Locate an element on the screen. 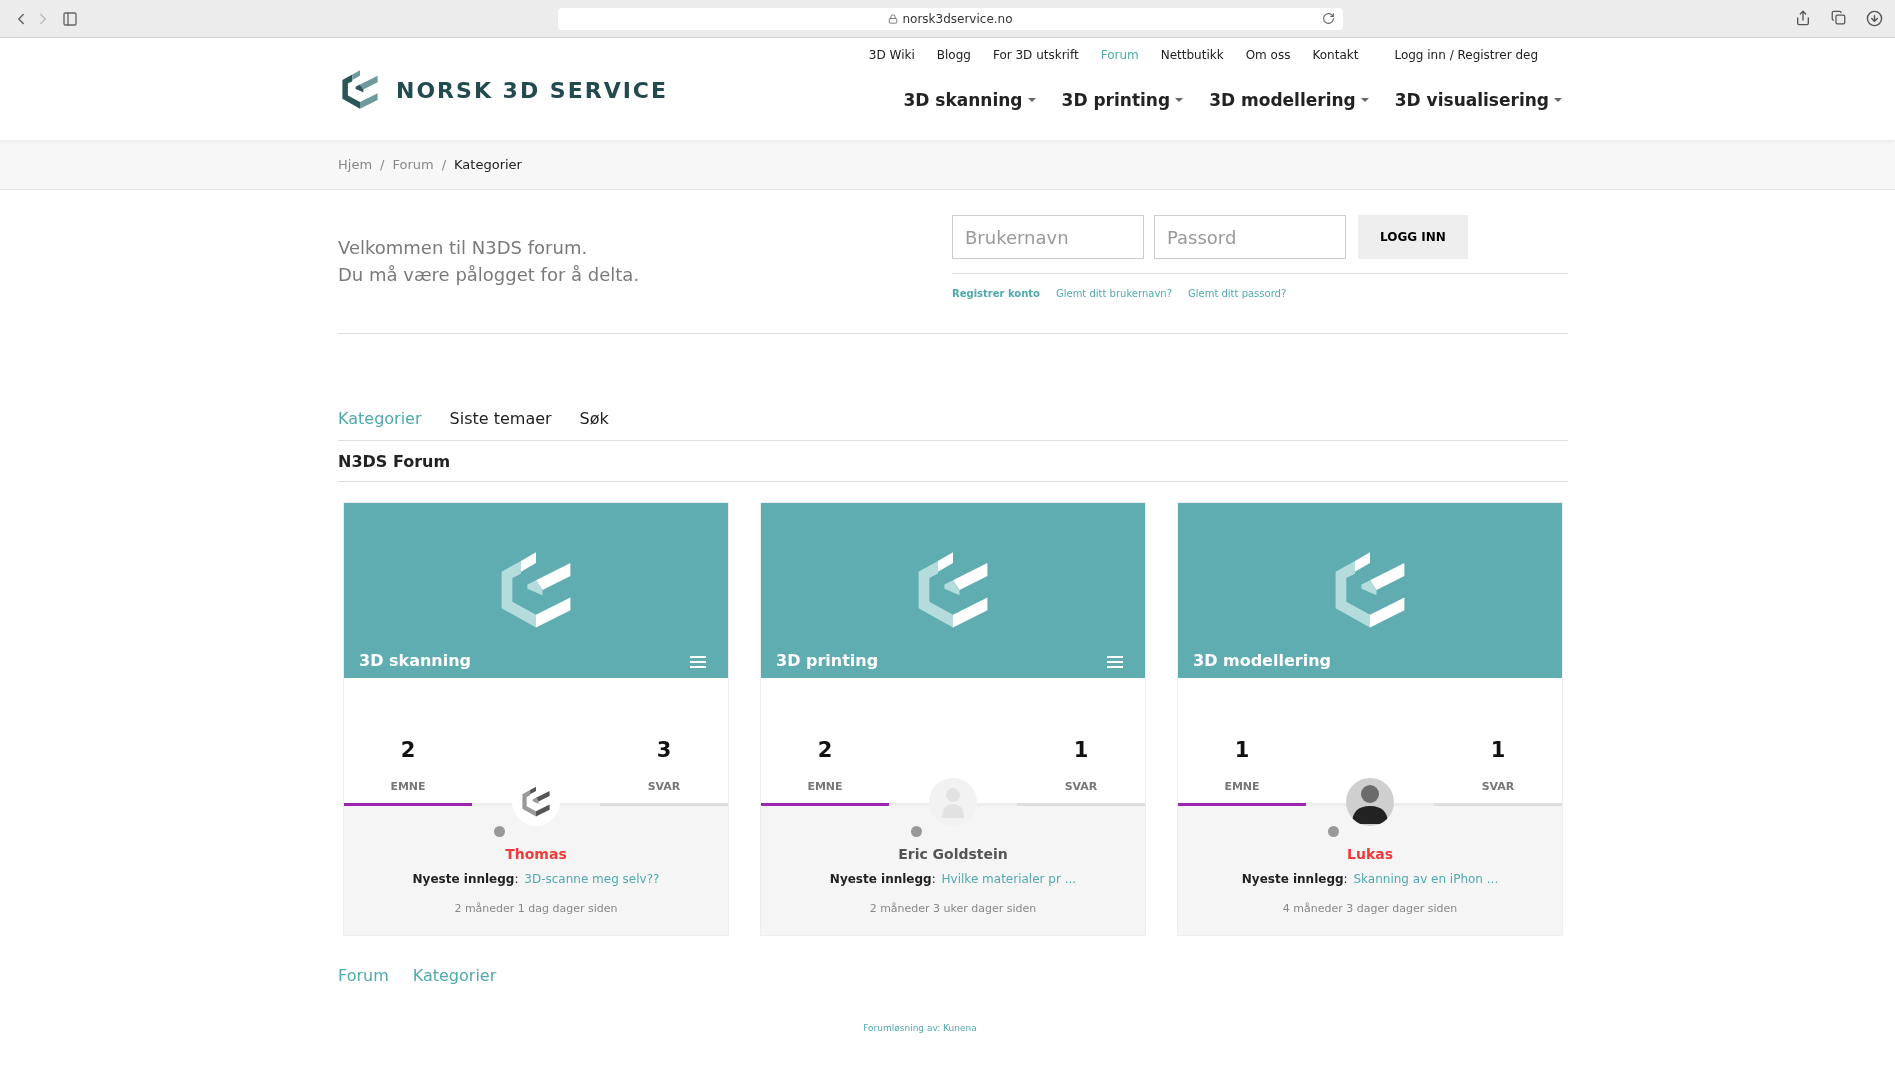 This screenshot has width=1895, height=1080. user-name: Thomas is located at coordinates (536, 854).